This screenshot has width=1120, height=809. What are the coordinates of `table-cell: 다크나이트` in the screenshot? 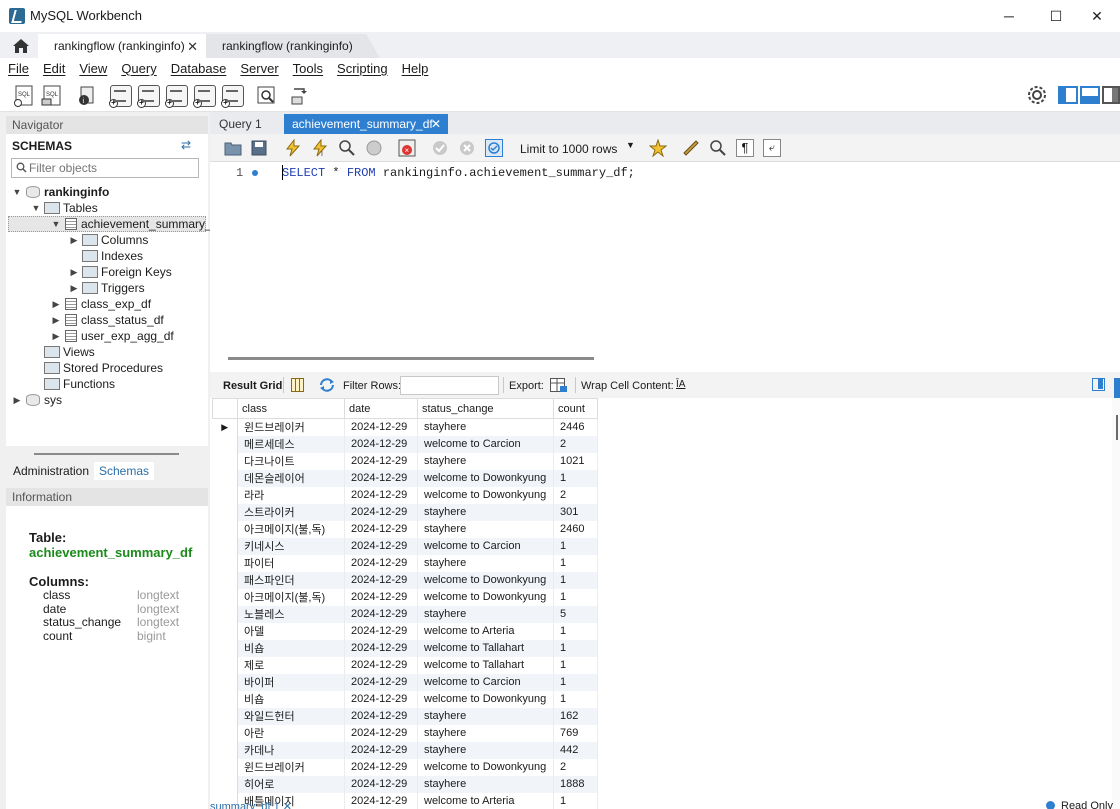 It's located at (291, 461).